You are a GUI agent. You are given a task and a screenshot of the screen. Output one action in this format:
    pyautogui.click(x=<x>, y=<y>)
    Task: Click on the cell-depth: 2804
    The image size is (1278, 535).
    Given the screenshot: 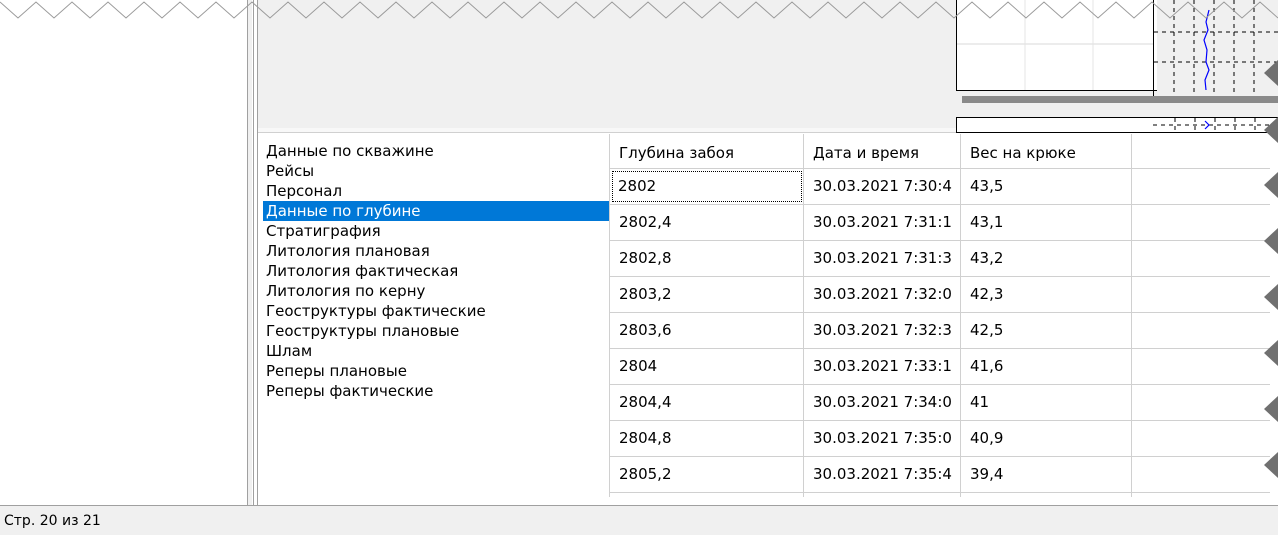 What is the action you would take?
    pyautogui.click(x=707, y=366)
    